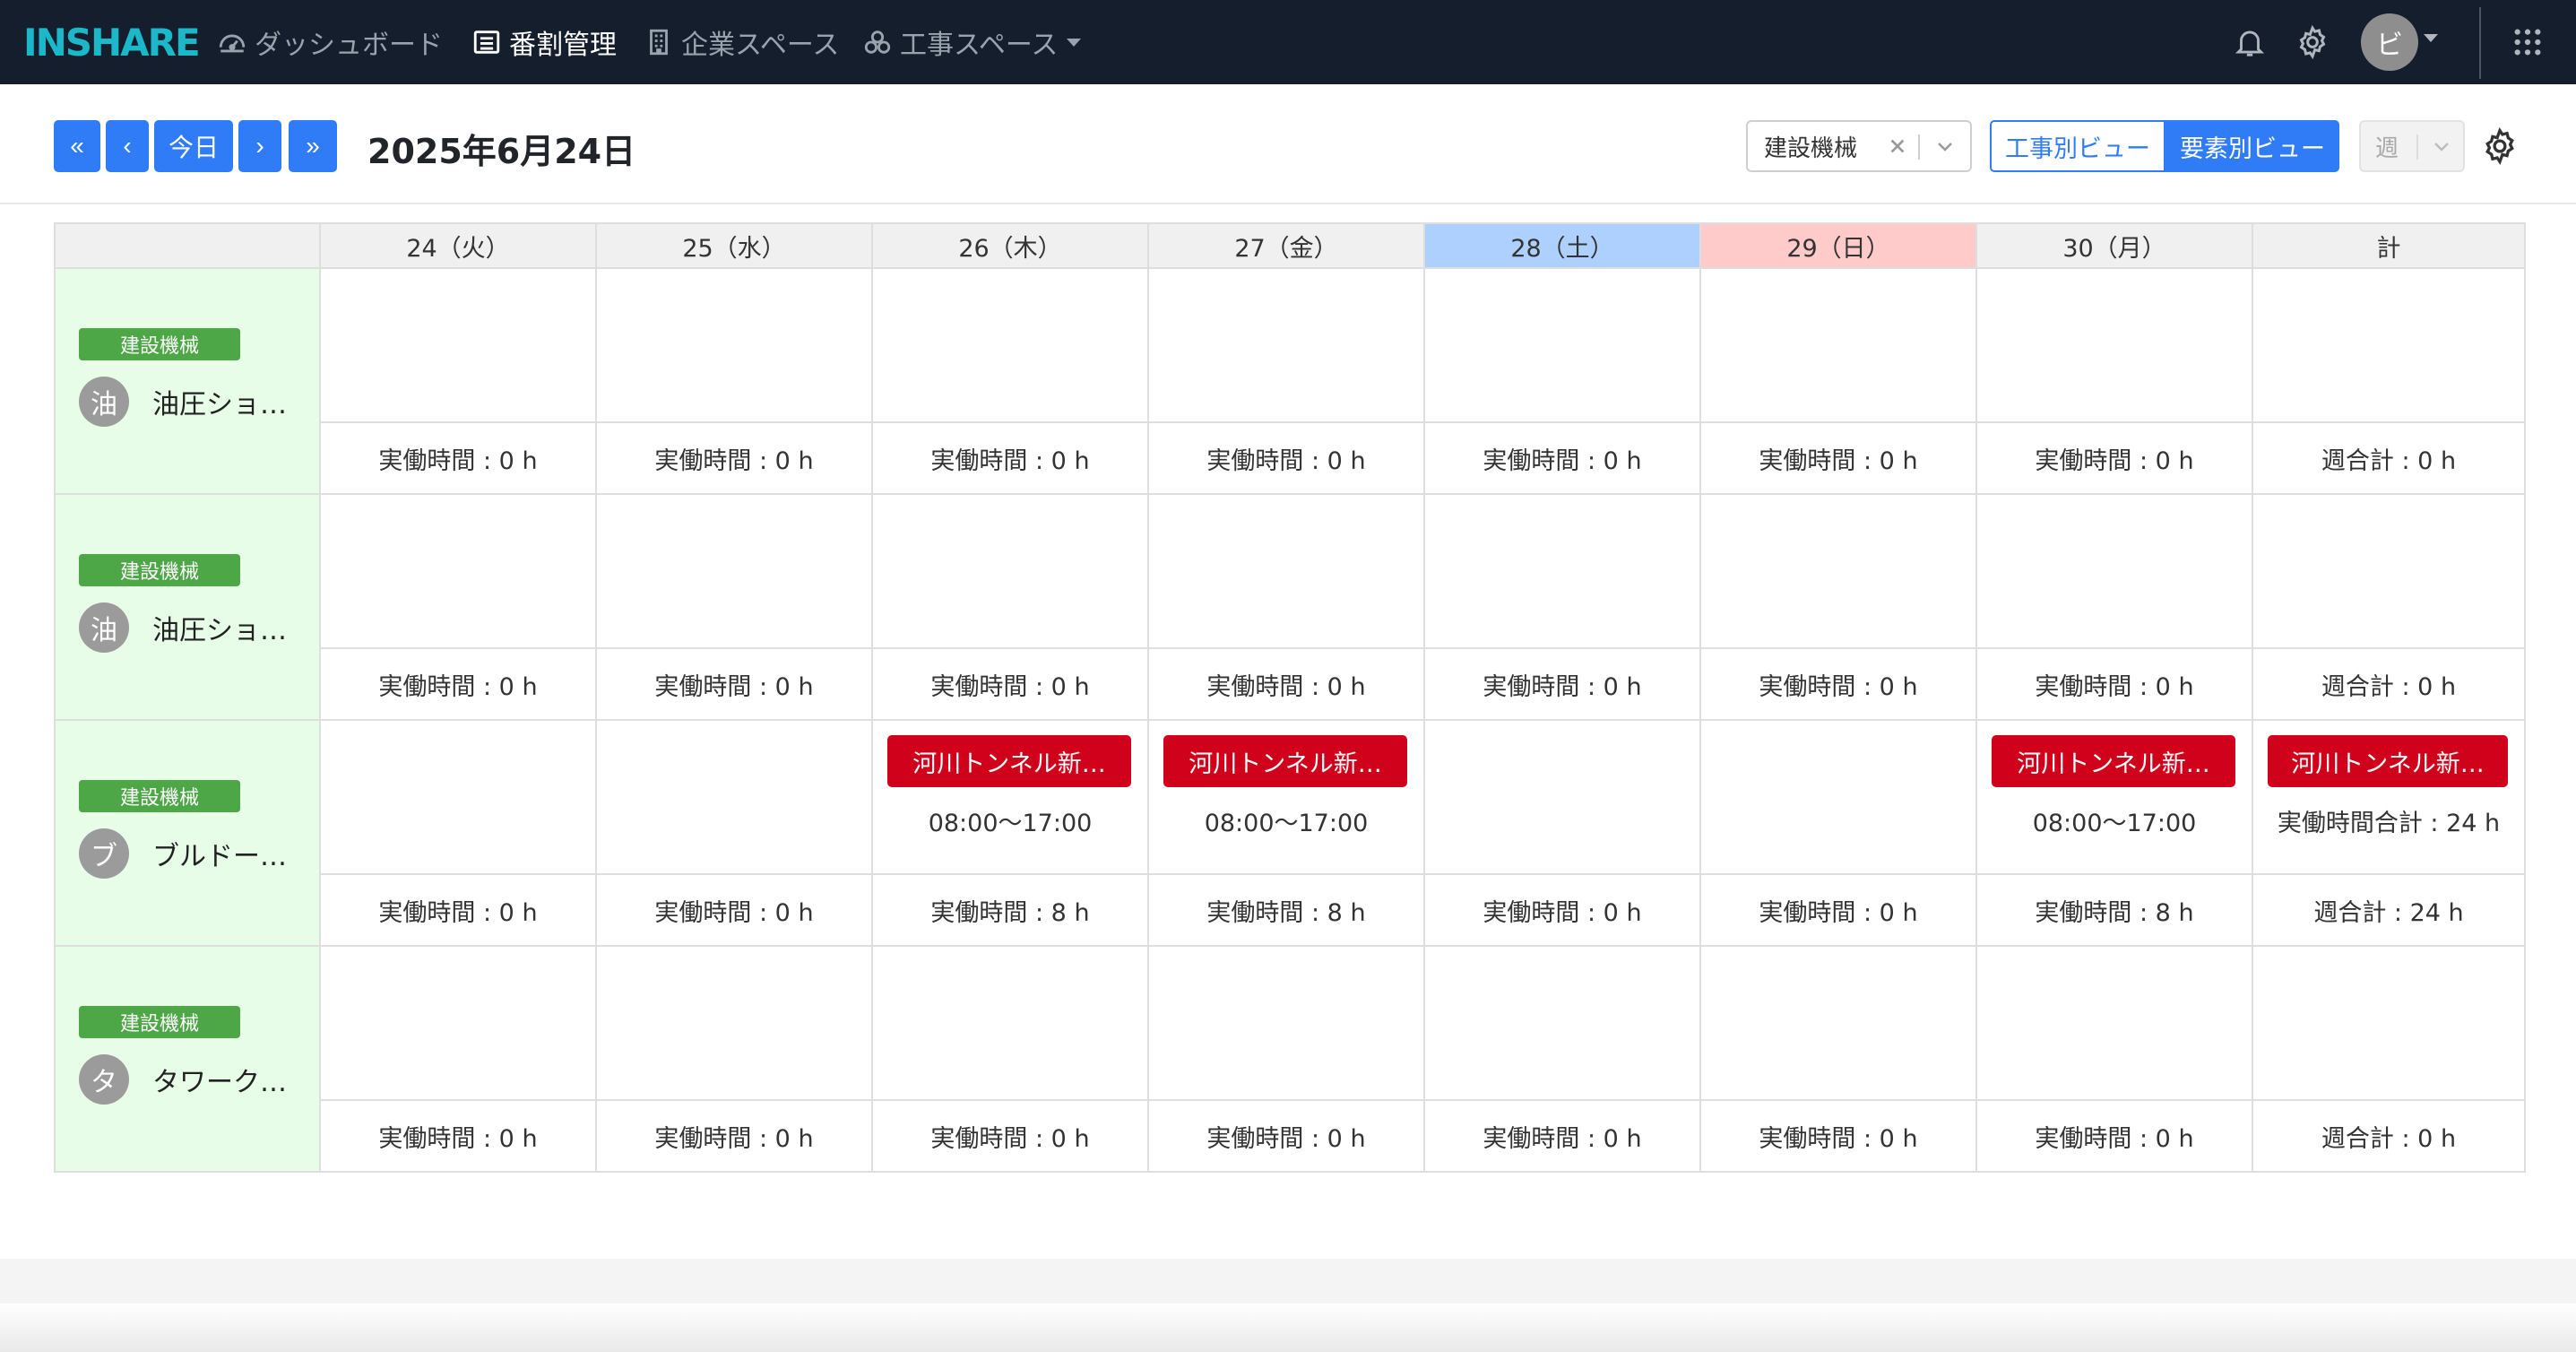 The height and width of the screenshot is (1352, 2576). I want to click on period-select: 週, so click(2412, 146).